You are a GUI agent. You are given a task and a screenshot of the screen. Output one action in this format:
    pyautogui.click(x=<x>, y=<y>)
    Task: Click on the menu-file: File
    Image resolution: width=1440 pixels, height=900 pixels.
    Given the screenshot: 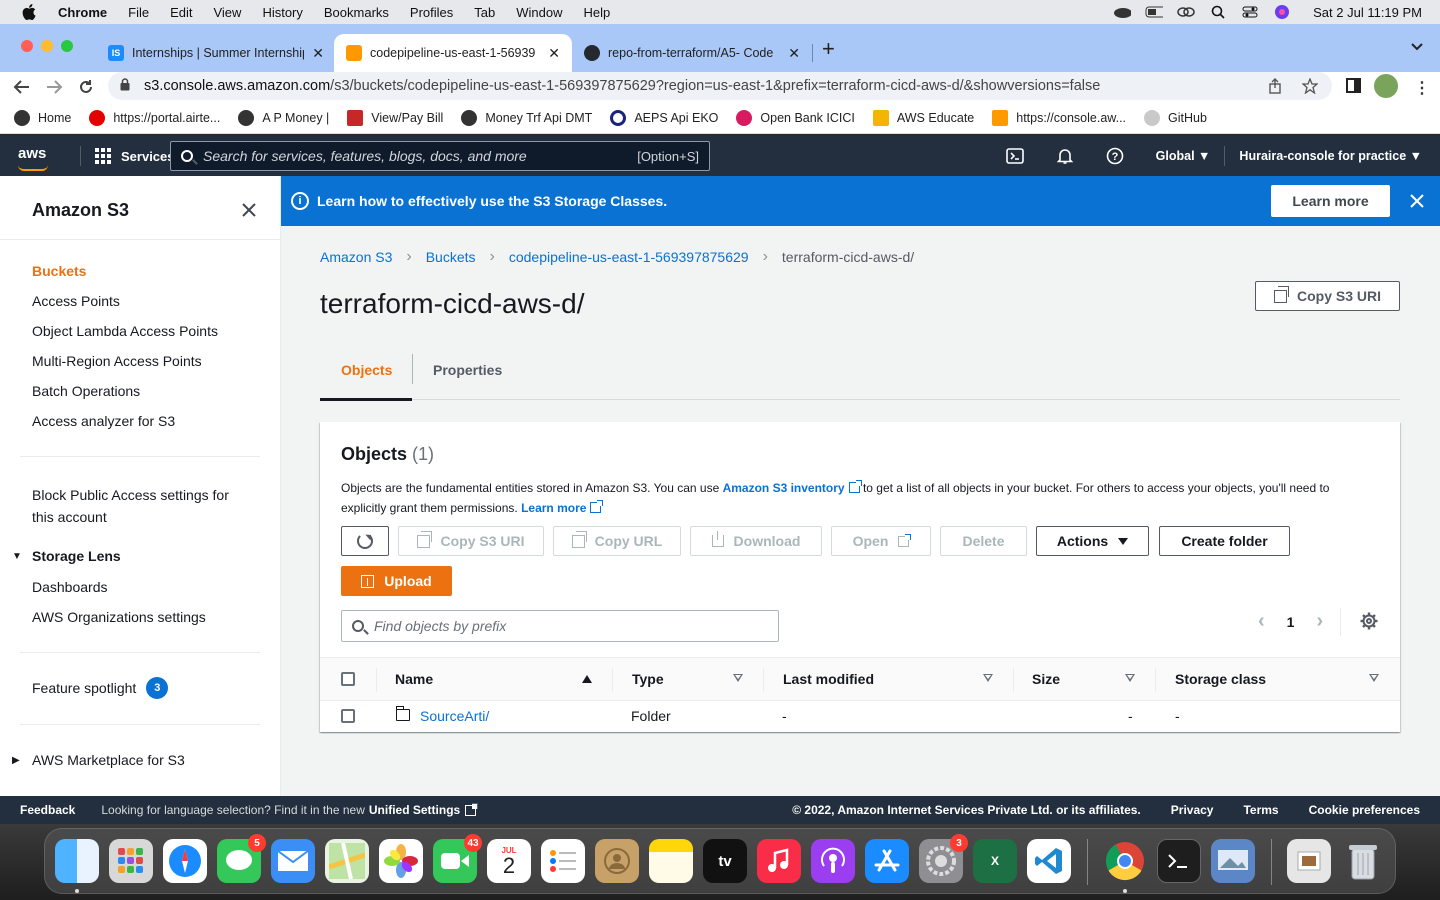 What is the action you would take?
    pyautogui.click(x=138, y=12)
    